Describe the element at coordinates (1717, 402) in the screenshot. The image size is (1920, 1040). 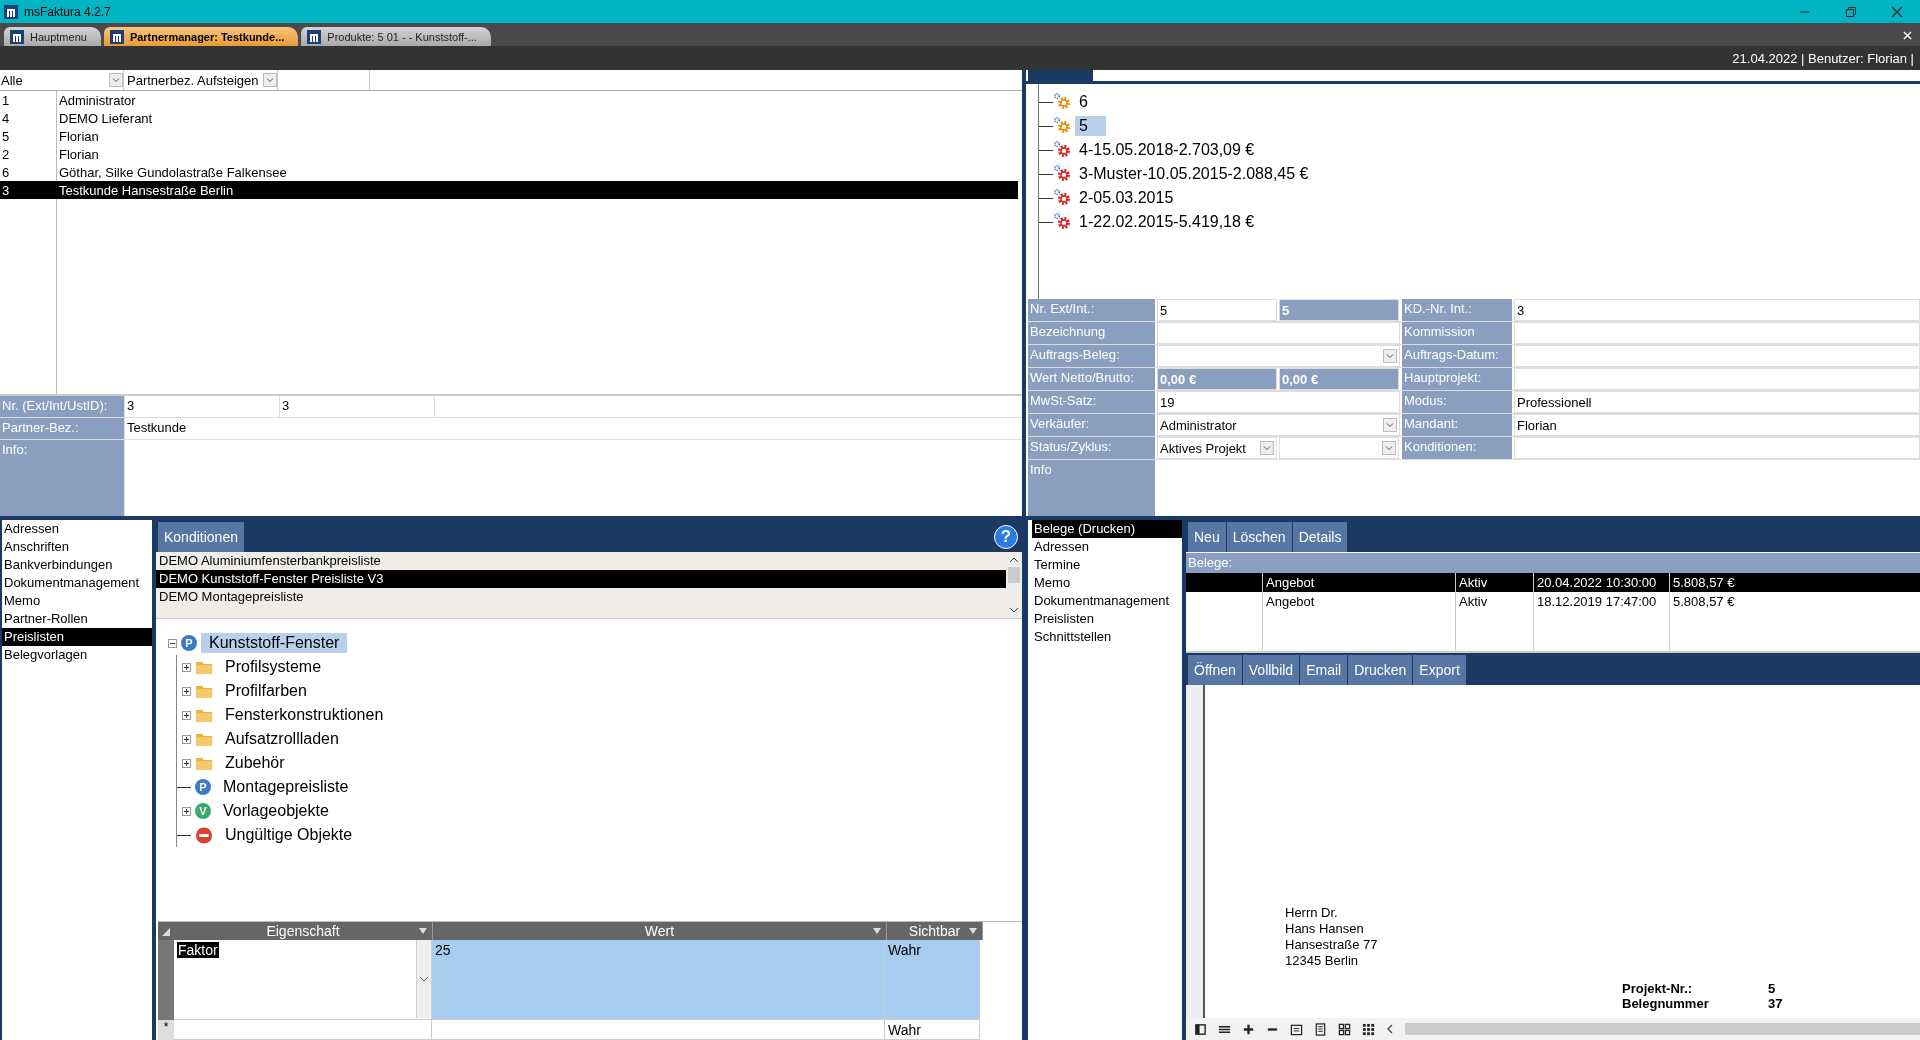
I see `text-field: Professionell` at that location.